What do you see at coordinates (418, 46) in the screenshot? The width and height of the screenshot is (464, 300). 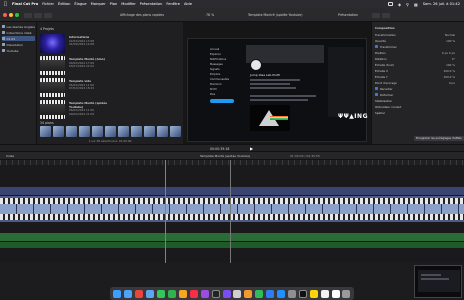 I see `inspector-row: Transformer` at bounding box center [418, 46].